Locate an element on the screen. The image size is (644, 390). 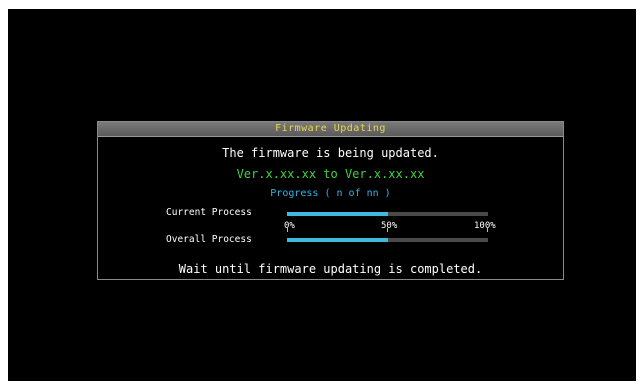
version-line: Ver.x.xx.xx to Ver.x.xx.xx is located at coordinates (330, 174).